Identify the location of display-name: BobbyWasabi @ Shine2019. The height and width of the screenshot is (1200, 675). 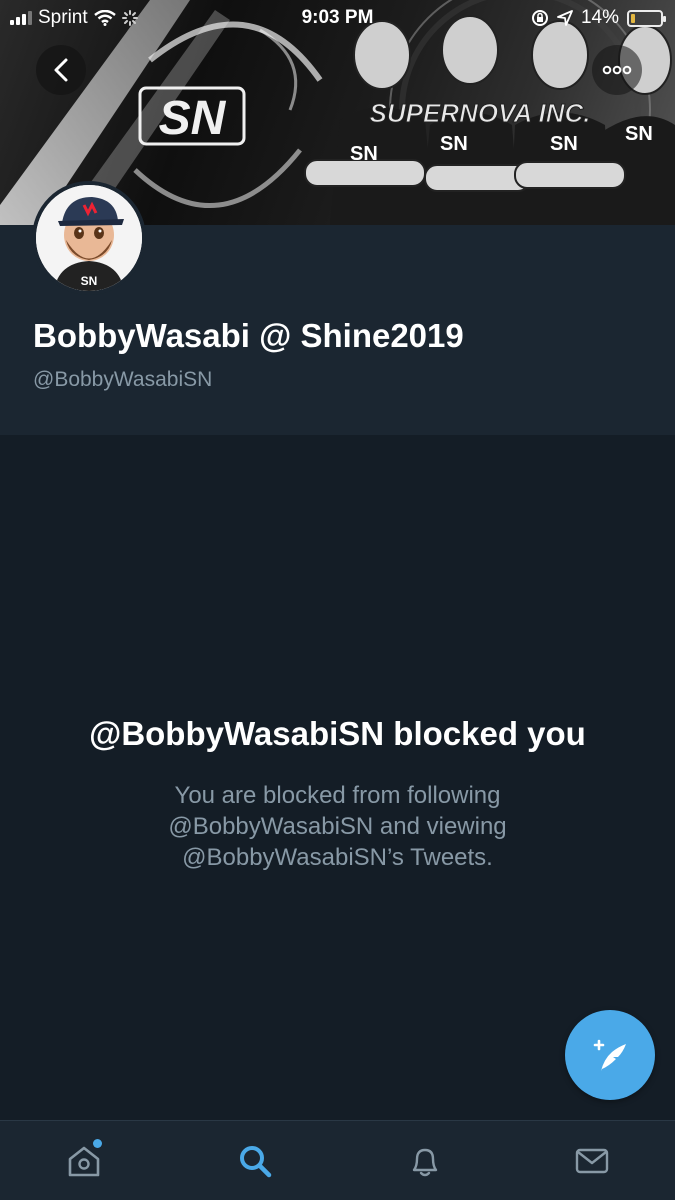
(248, 335).